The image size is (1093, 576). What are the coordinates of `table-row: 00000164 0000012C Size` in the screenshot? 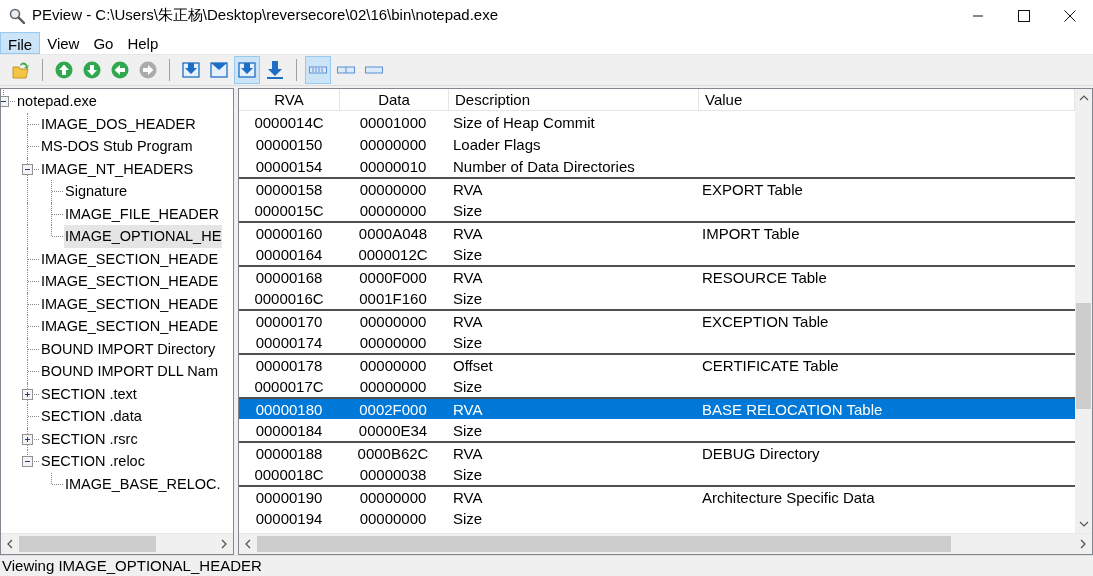 It's located at (657, 254).